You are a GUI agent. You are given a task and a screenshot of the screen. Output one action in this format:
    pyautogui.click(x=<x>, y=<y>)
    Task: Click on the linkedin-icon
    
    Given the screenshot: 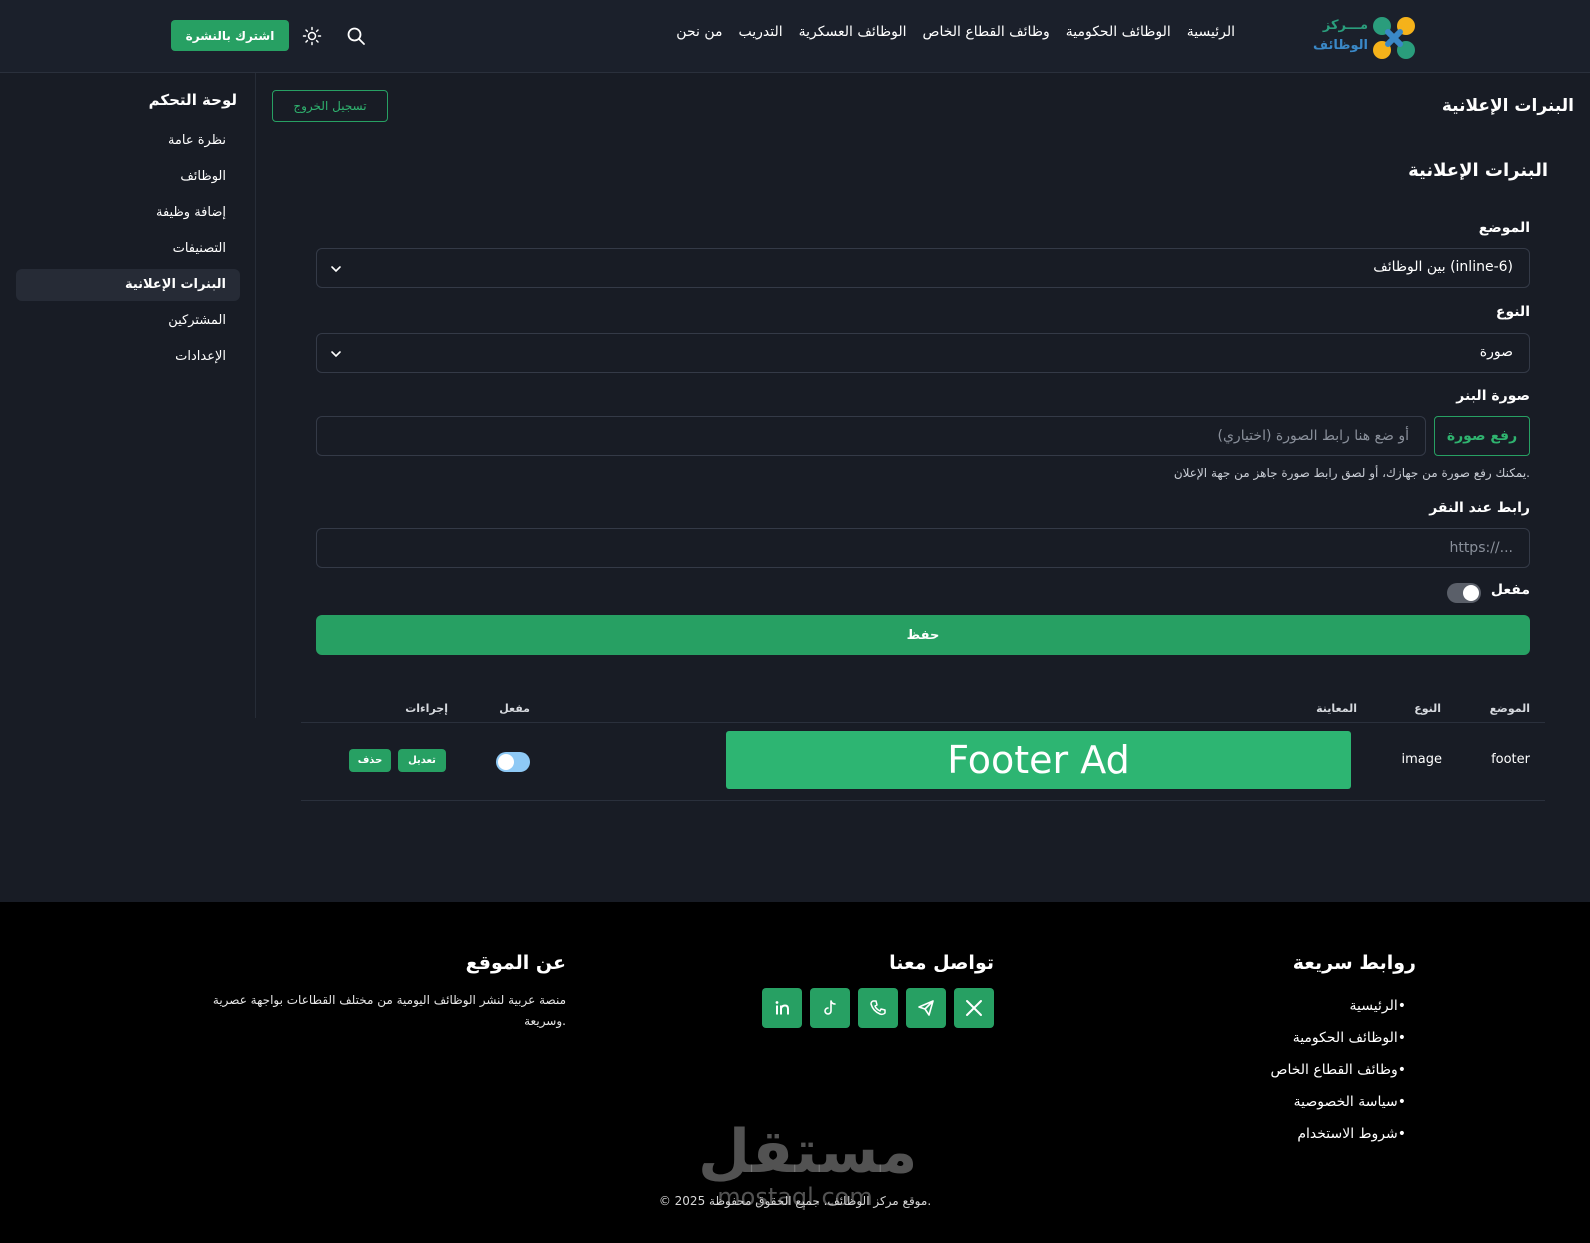 What is the action you would take?
    pyautogui.click(x=782, y=1008)
    